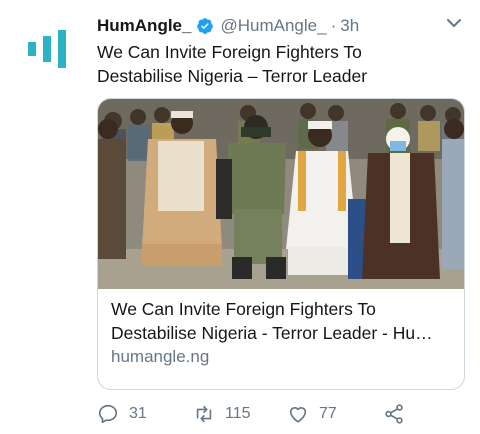 The height and width of the screenshot is (434, 480). Describe the element at coordinates (273, 26) in the screenshot. I see `author-handle: @HumAngle_` at that location.